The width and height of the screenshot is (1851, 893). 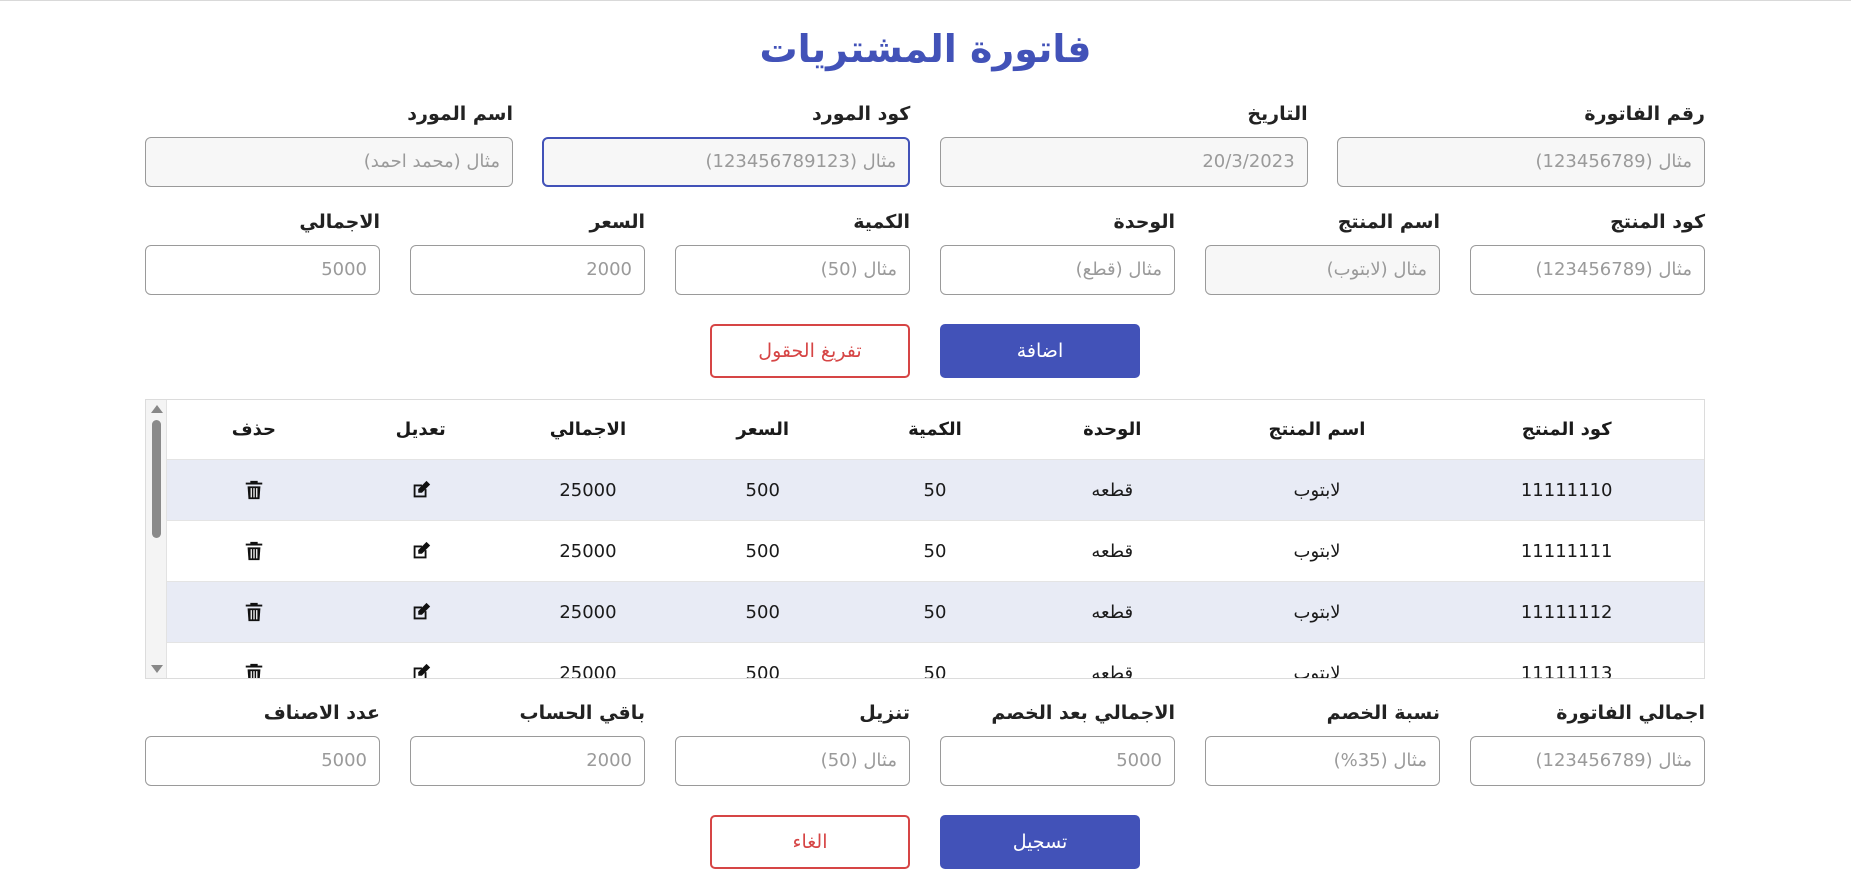 I want to click on supplier-name-field: اسم المورد مثال (محمد احمد), so click(x=329, y=144).